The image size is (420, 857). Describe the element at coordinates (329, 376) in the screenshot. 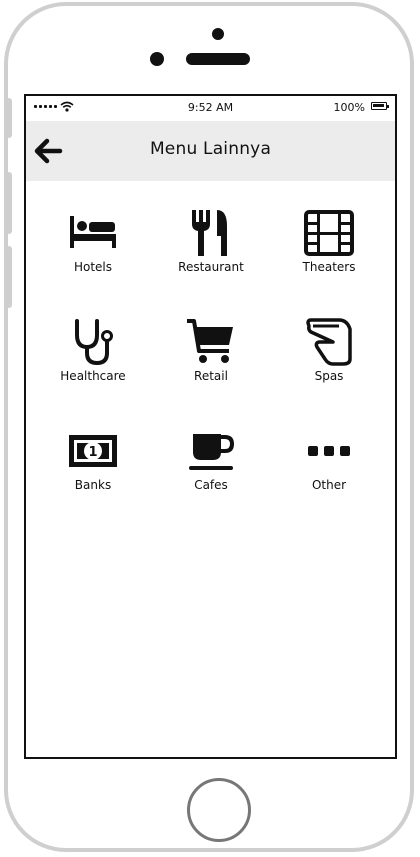

I see `menu-item-label: Spas` at that location.